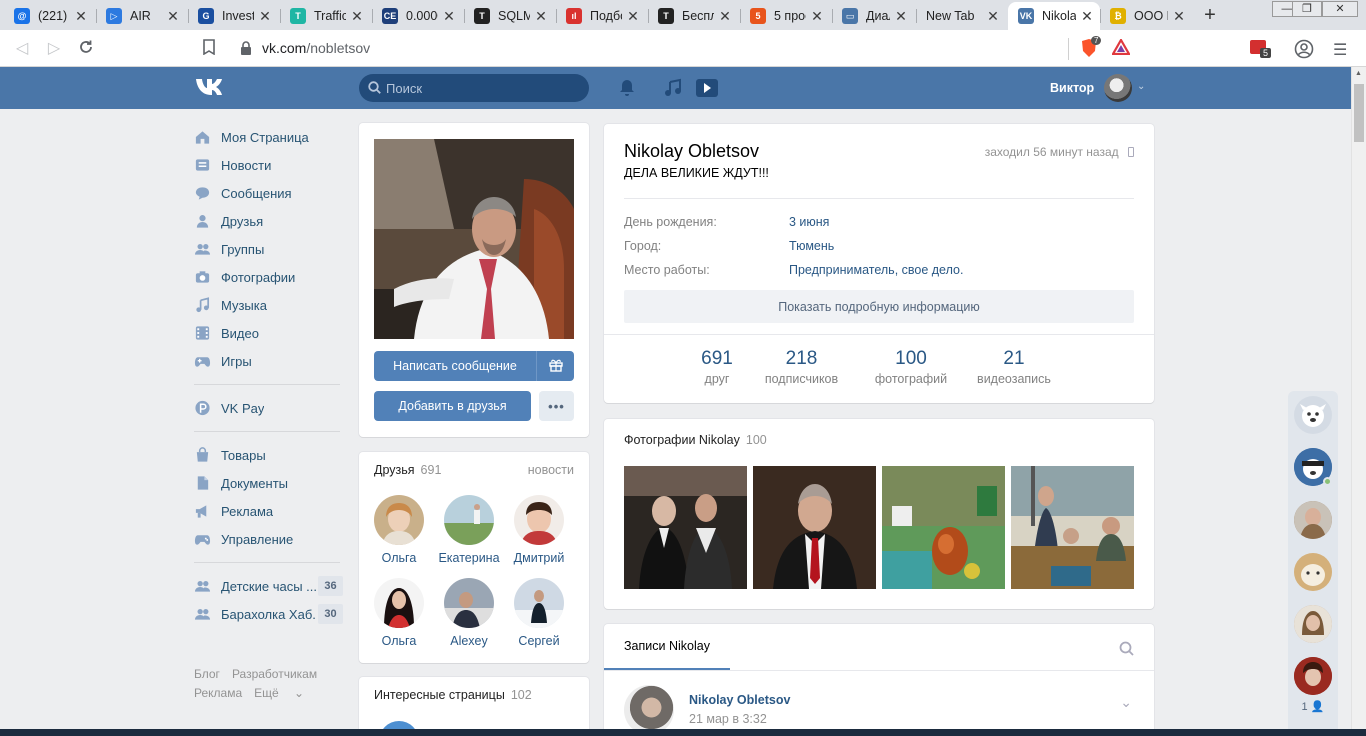 Image resolution: width=1366 pixels, height=736 pixels. What do you see at coordinates (267, 408) in the screenshot?
I see `sidebar-item-vkpay: VK Pay` at bounding box center [267, 408].